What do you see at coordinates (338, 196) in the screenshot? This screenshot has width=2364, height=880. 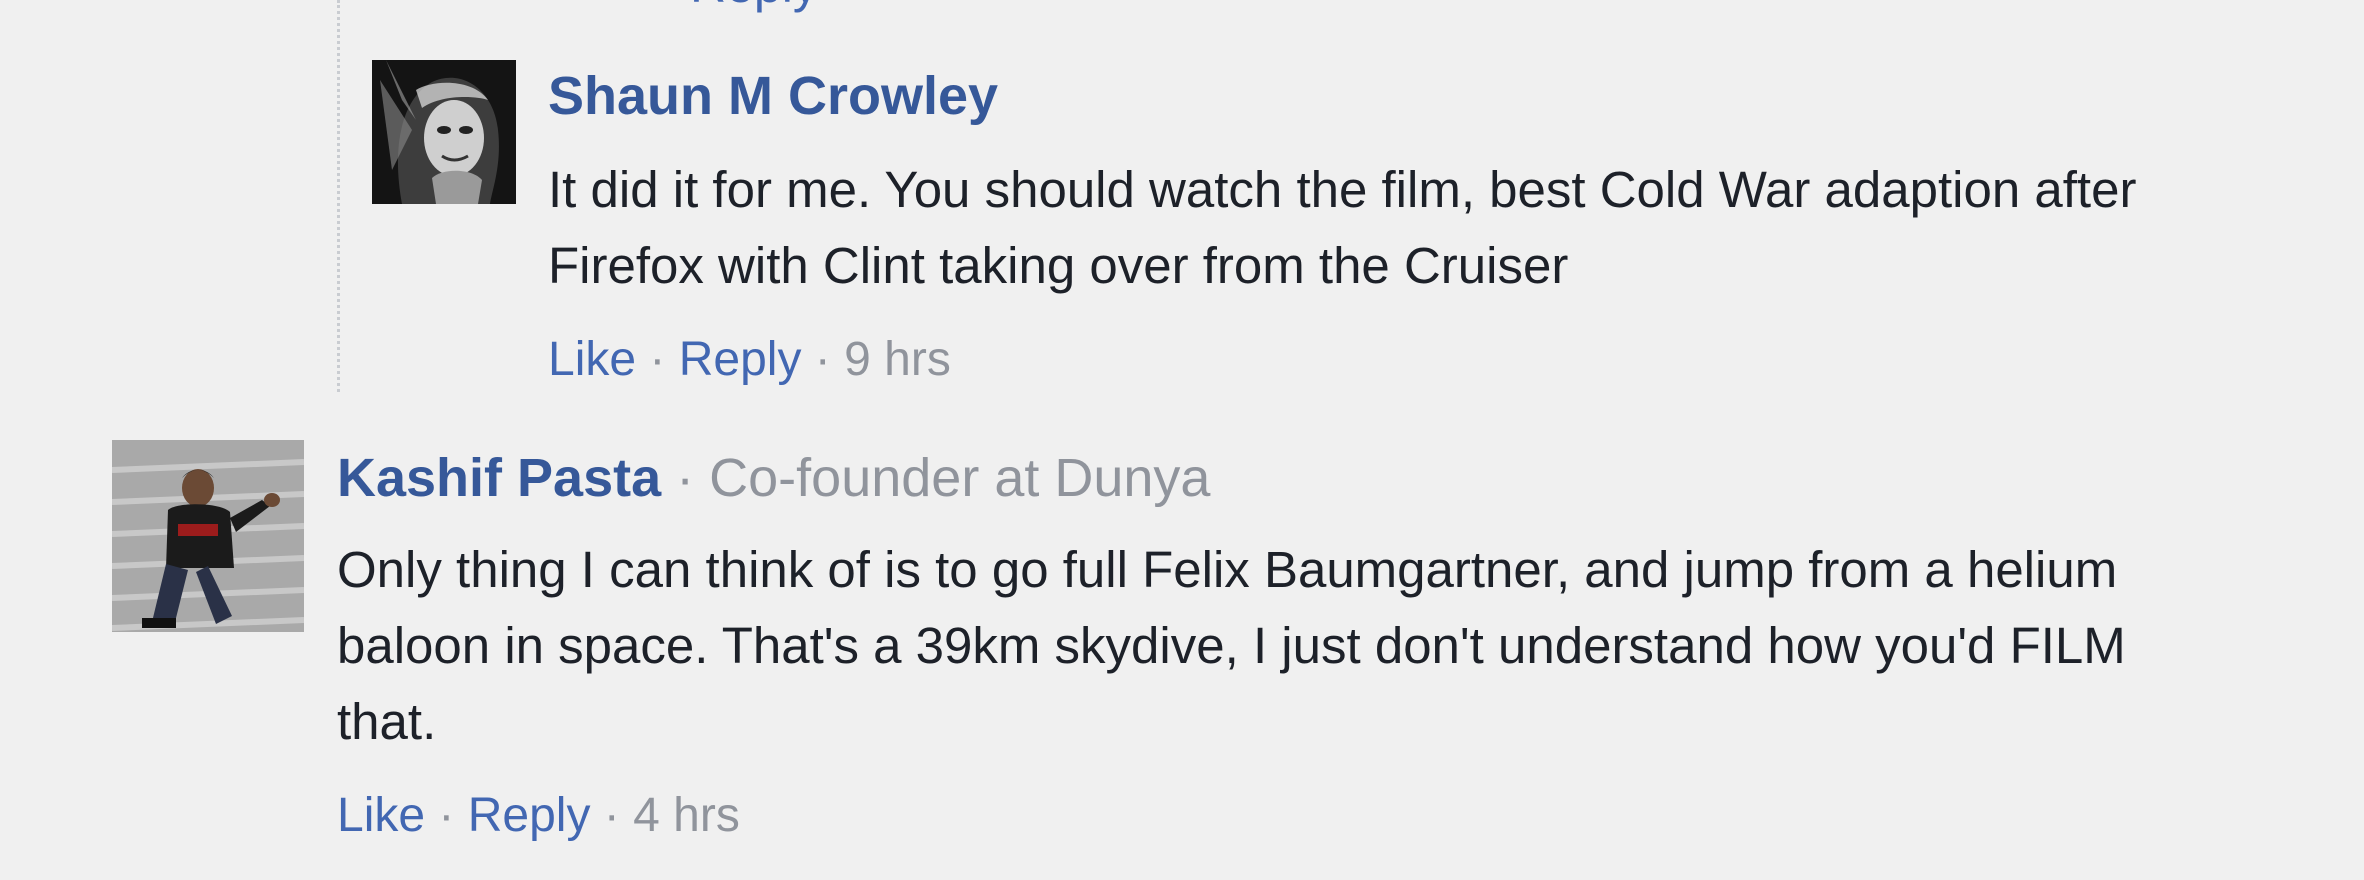 I see `reply-thread-line` at bounding box center [338, 196].